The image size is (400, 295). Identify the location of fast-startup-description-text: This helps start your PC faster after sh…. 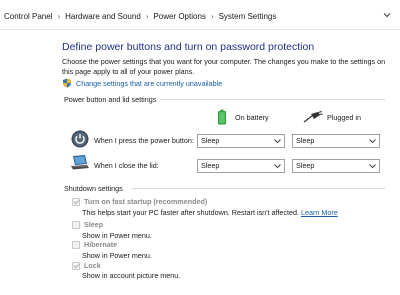
(190, 212).